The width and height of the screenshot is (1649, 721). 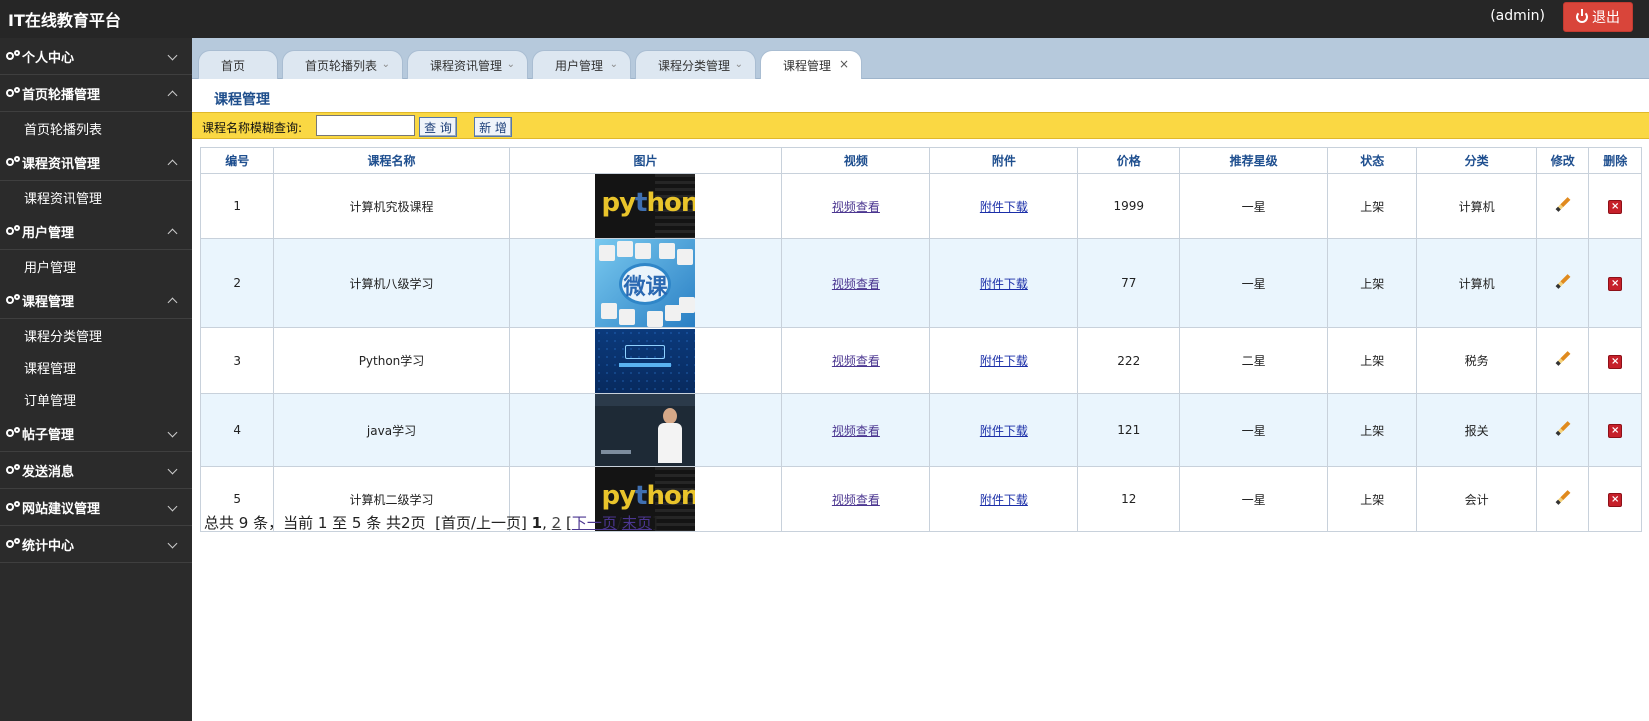 I want to click on sidebar-item: 课程资讯管理, so click(x=96, y=197).